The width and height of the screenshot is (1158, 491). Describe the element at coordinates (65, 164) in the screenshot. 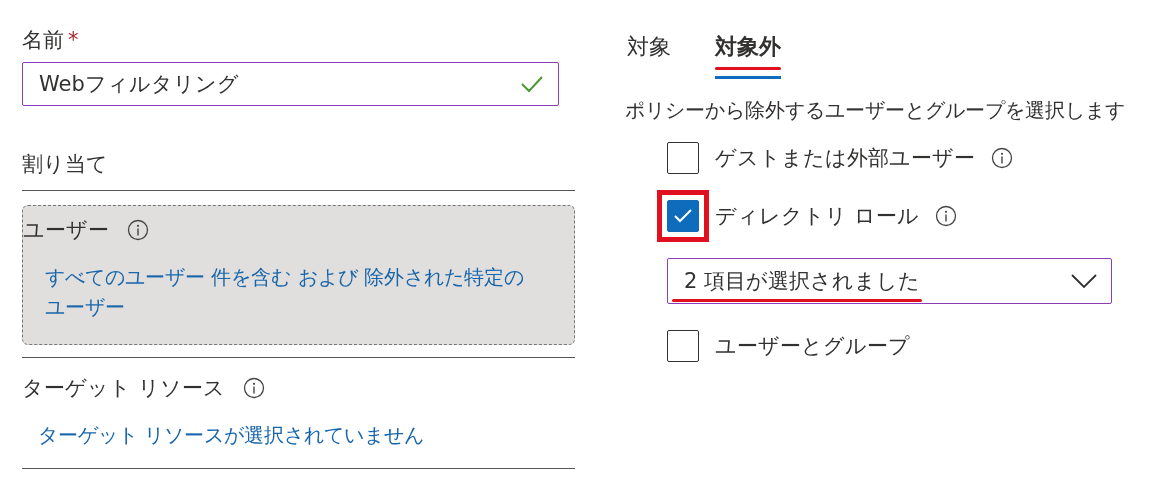

I see `section-heading: 割り当て` at that location.